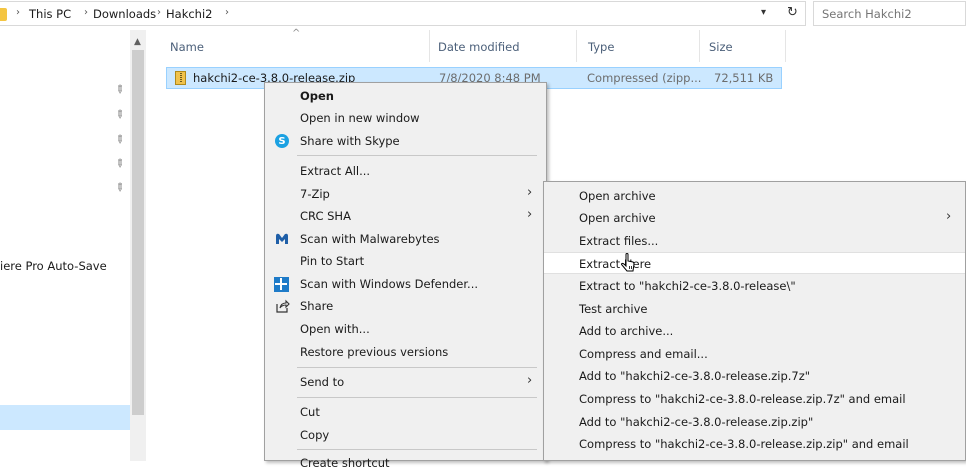  What do you see at coordinates (405, 306) in the screenshot?
I see `menu-item-share: Share` at bounding box center [405, 306].